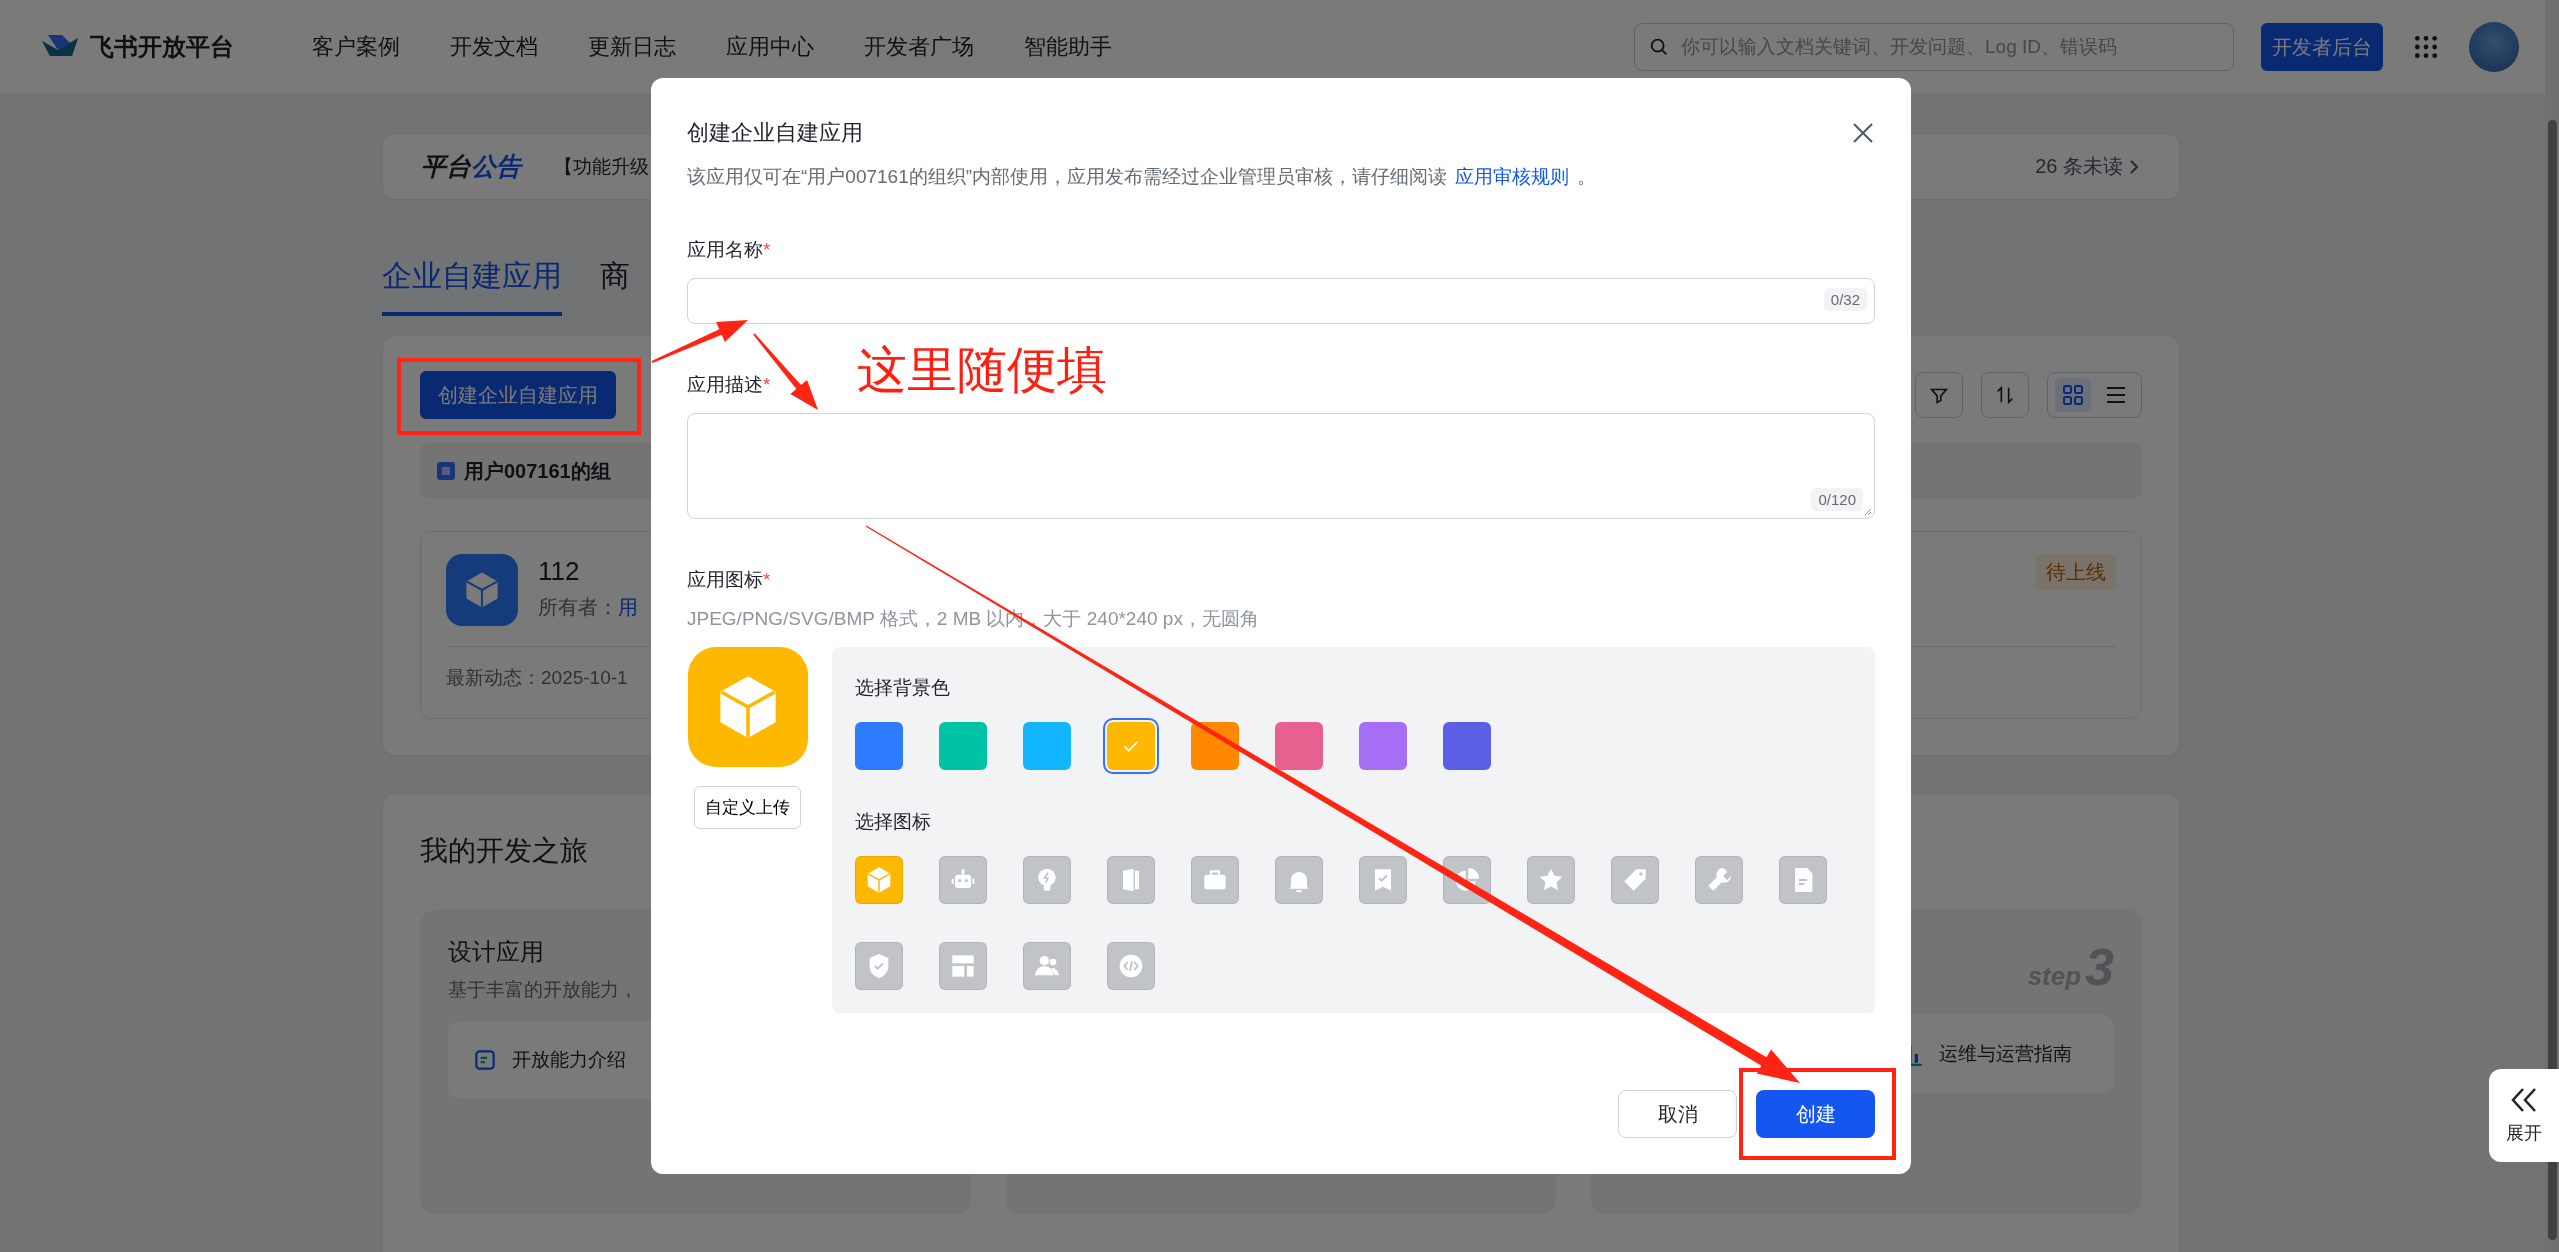 This screenshot has width=2559, height=1252. What do you see at coordinates (543, 990) in the screenshot?
I see `step-description: 基于丰富的开放能力，` at bounding box center [543, 990].